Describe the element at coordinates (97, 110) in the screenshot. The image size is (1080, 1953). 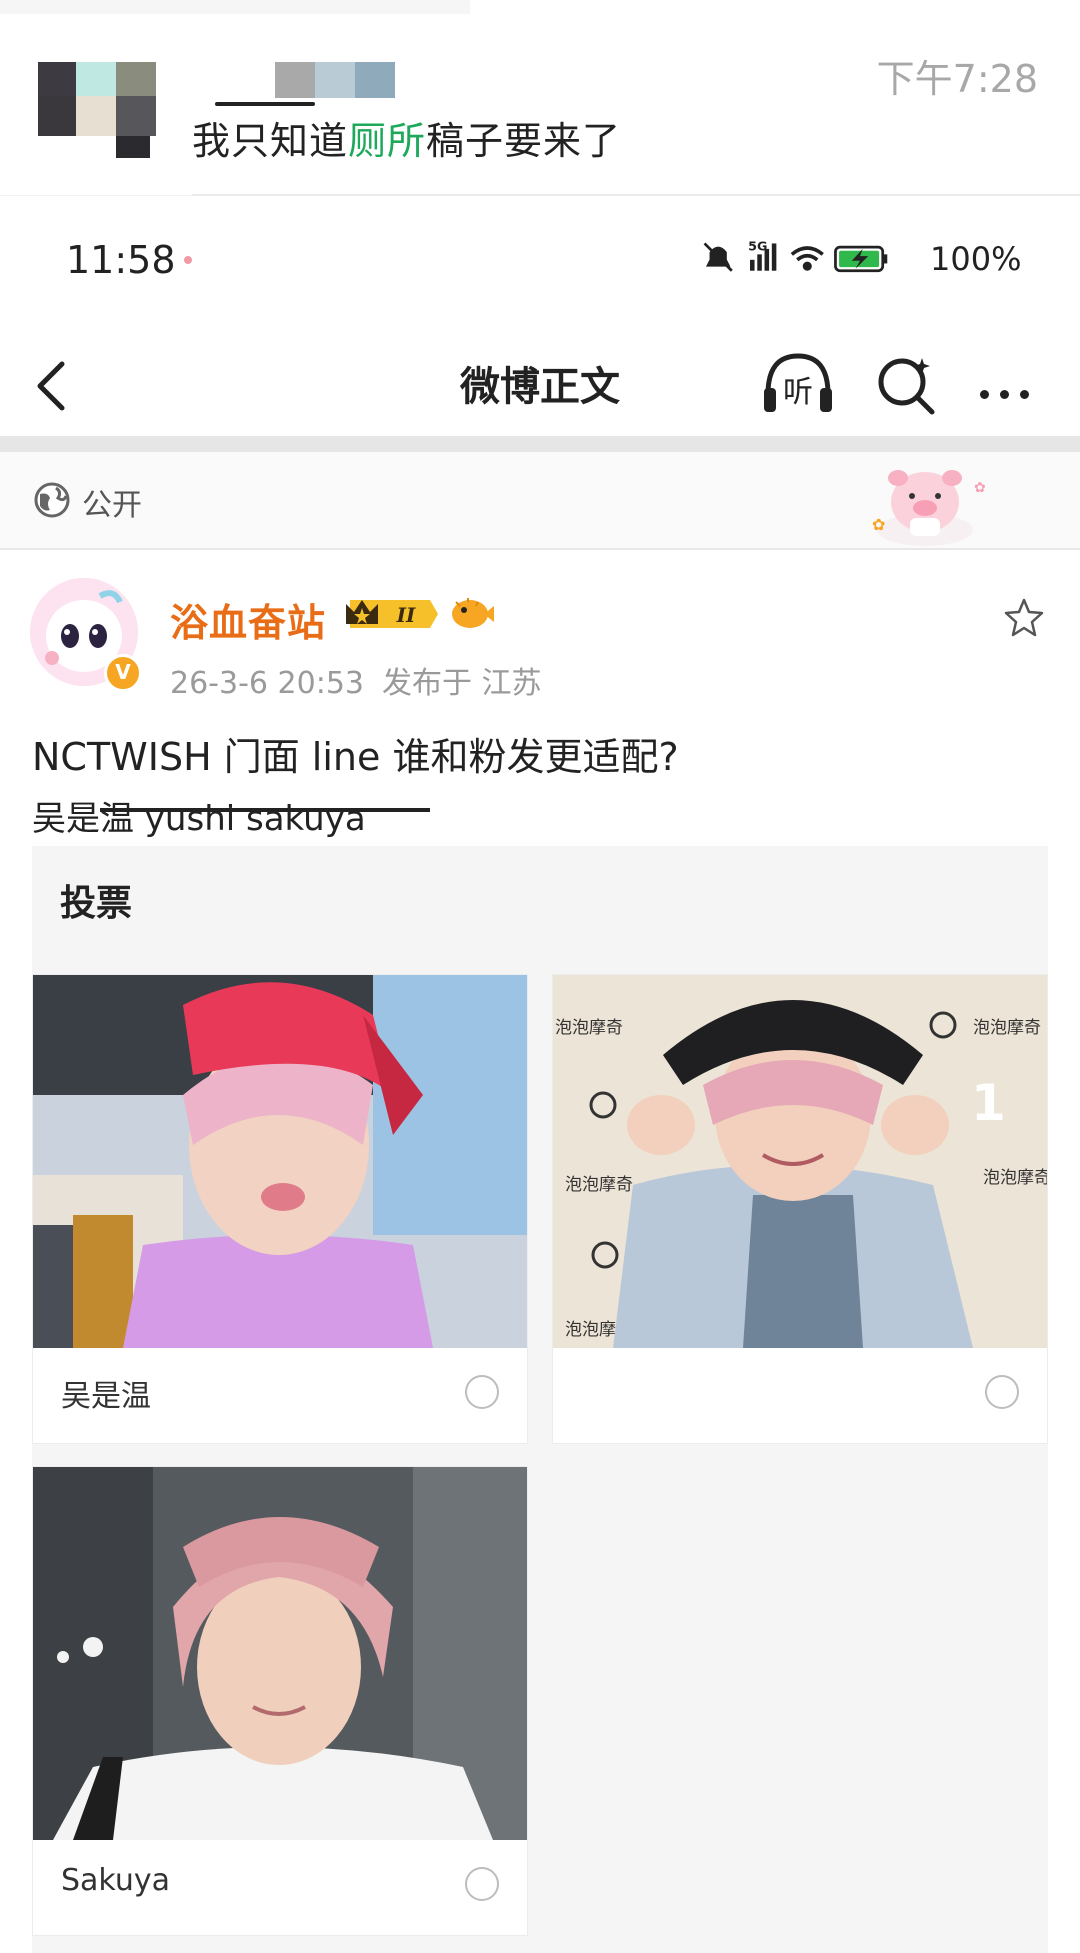
I see `chat-avatar-pixelated` at that location.